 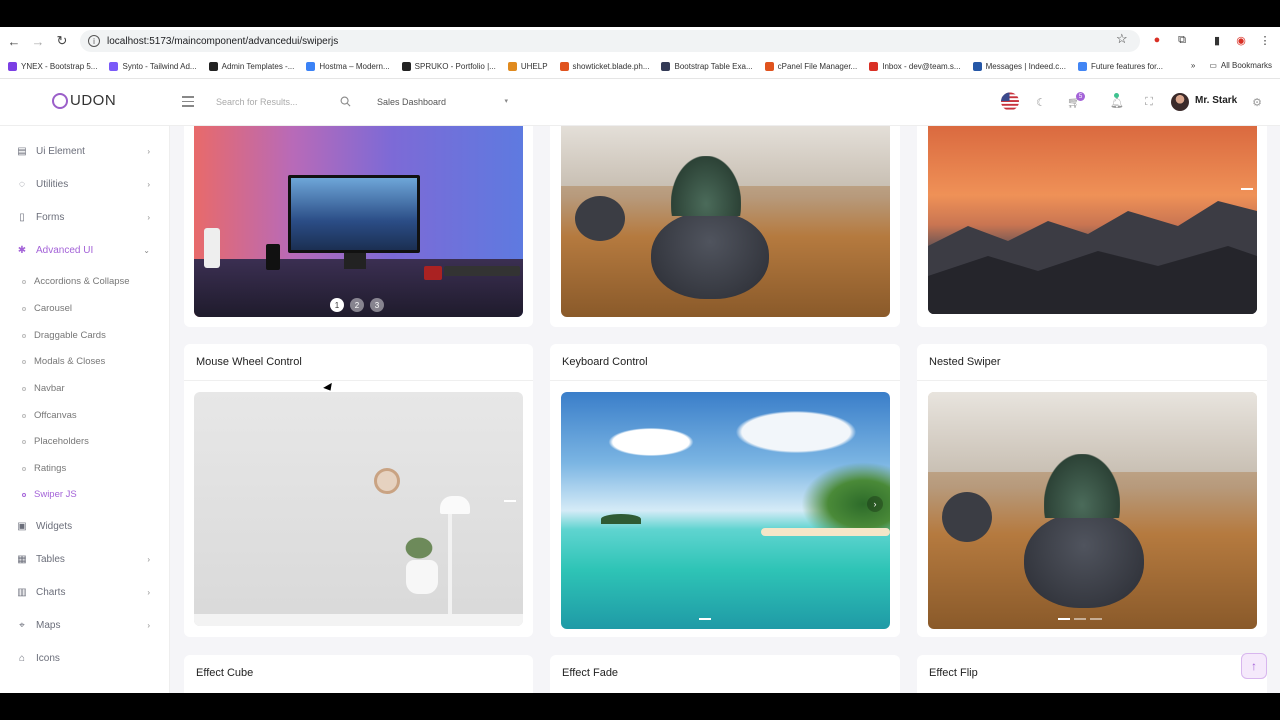 What do you see at coordinates (22, 151) in the screenshot?
I see `box-icon: ▤` at bounding box center [22, 151].